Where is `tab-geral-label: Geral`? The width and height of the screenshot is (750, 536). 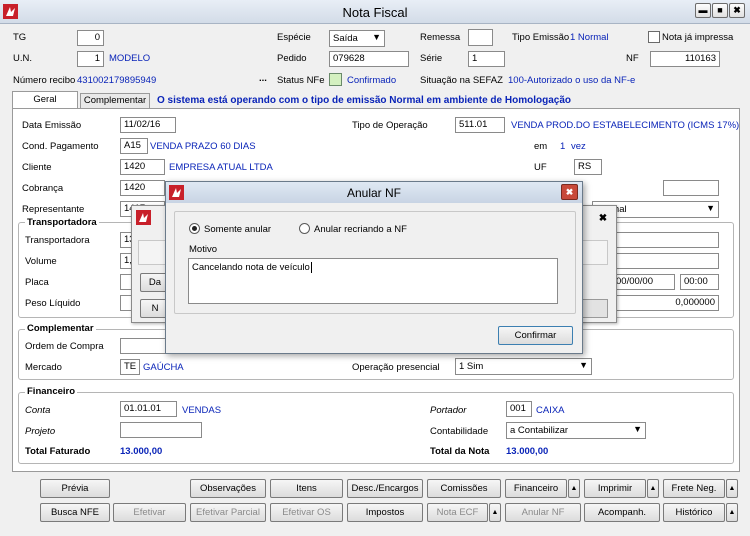 tab-geral-label: Geral is located at coordinates (45, 99).